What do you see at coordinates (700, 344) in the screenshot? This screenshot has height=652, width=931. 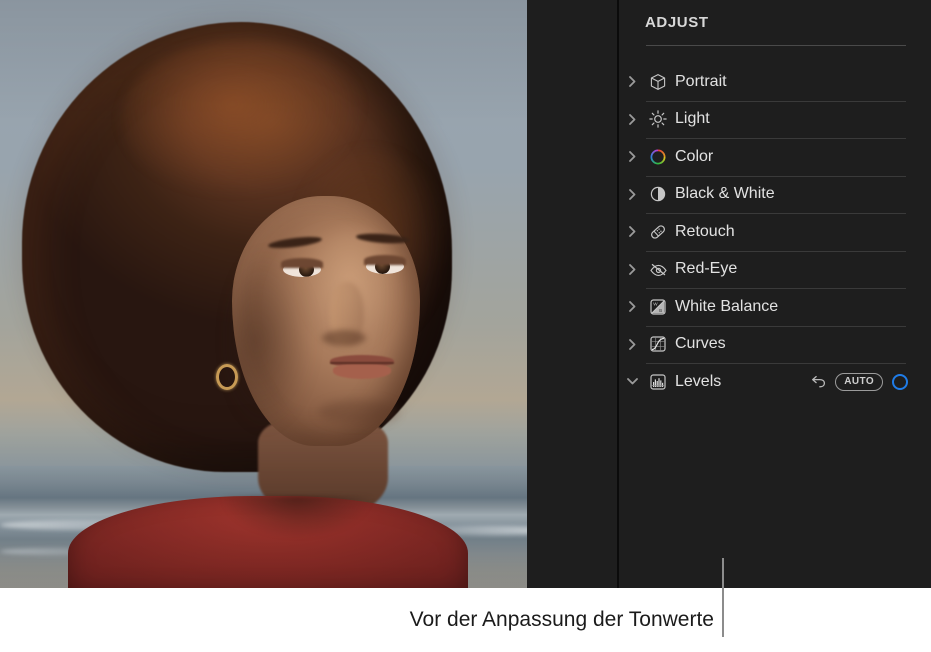 I see `adjust-row-label: Curves` at bounding box center [700, 344].